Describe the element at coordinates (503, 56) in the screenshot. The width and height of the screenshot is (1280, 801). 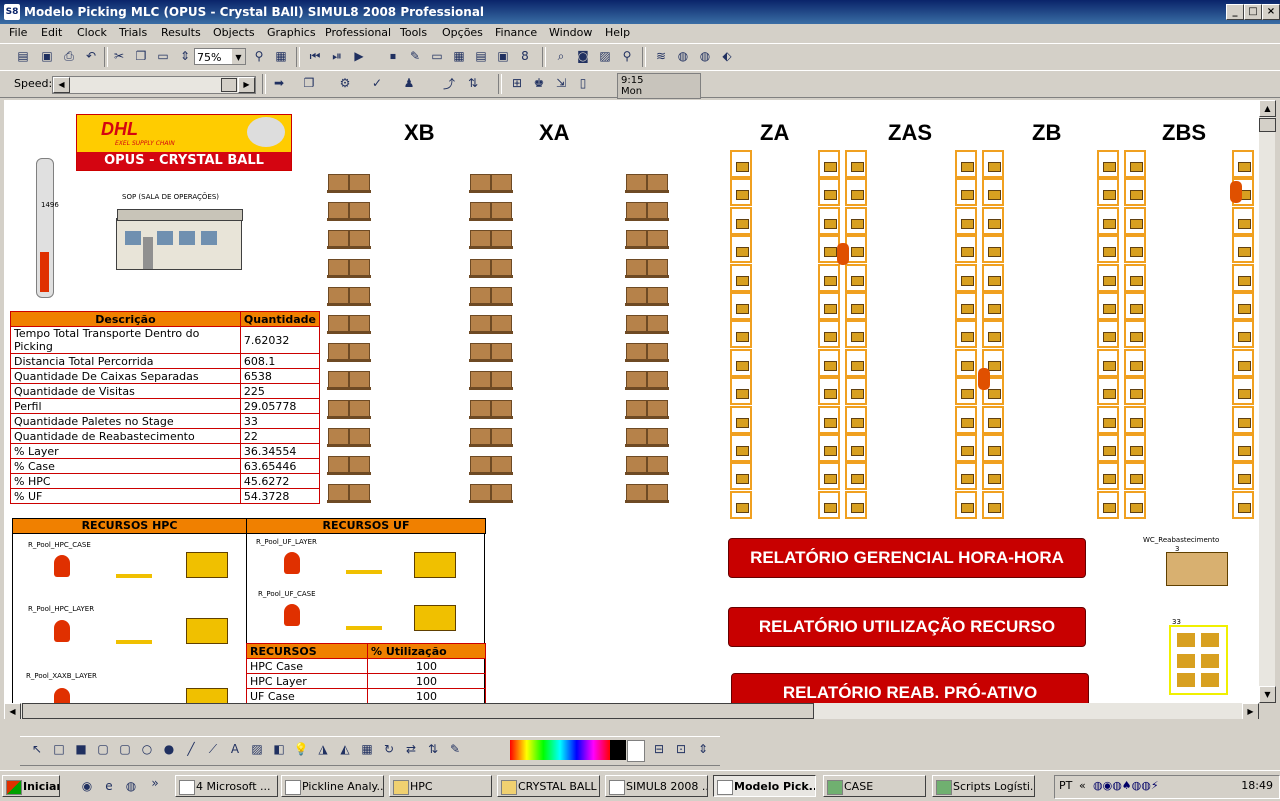
I see `calc-icon: ▣` at that location.